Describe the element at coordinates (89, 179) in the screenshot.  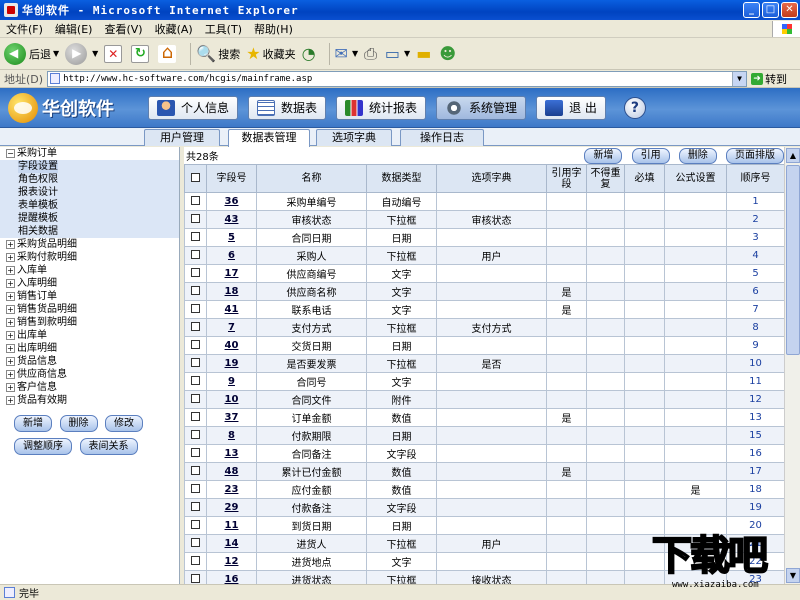
I see `tree-child-item: 角色权限` at that location.